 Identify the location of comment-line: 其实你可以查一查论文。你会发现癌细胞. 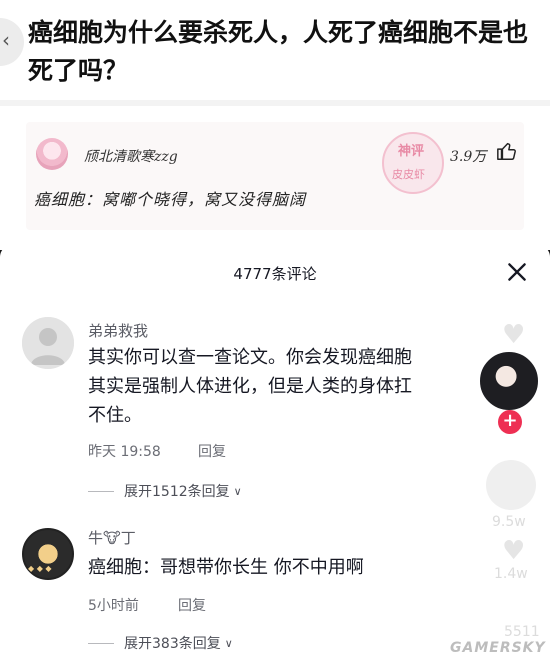
(250, 357).